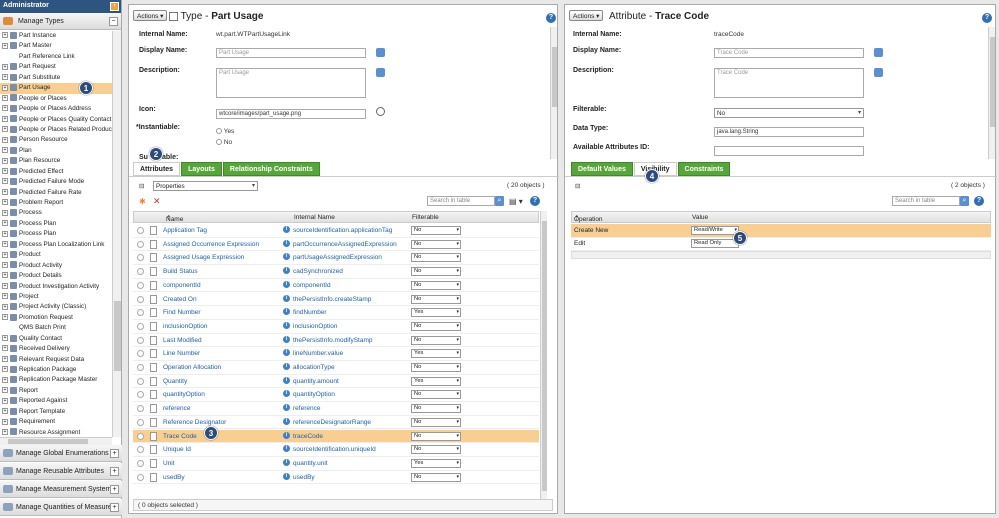  I want to click on table-row: componentId i componentId No, so click(336, 286).